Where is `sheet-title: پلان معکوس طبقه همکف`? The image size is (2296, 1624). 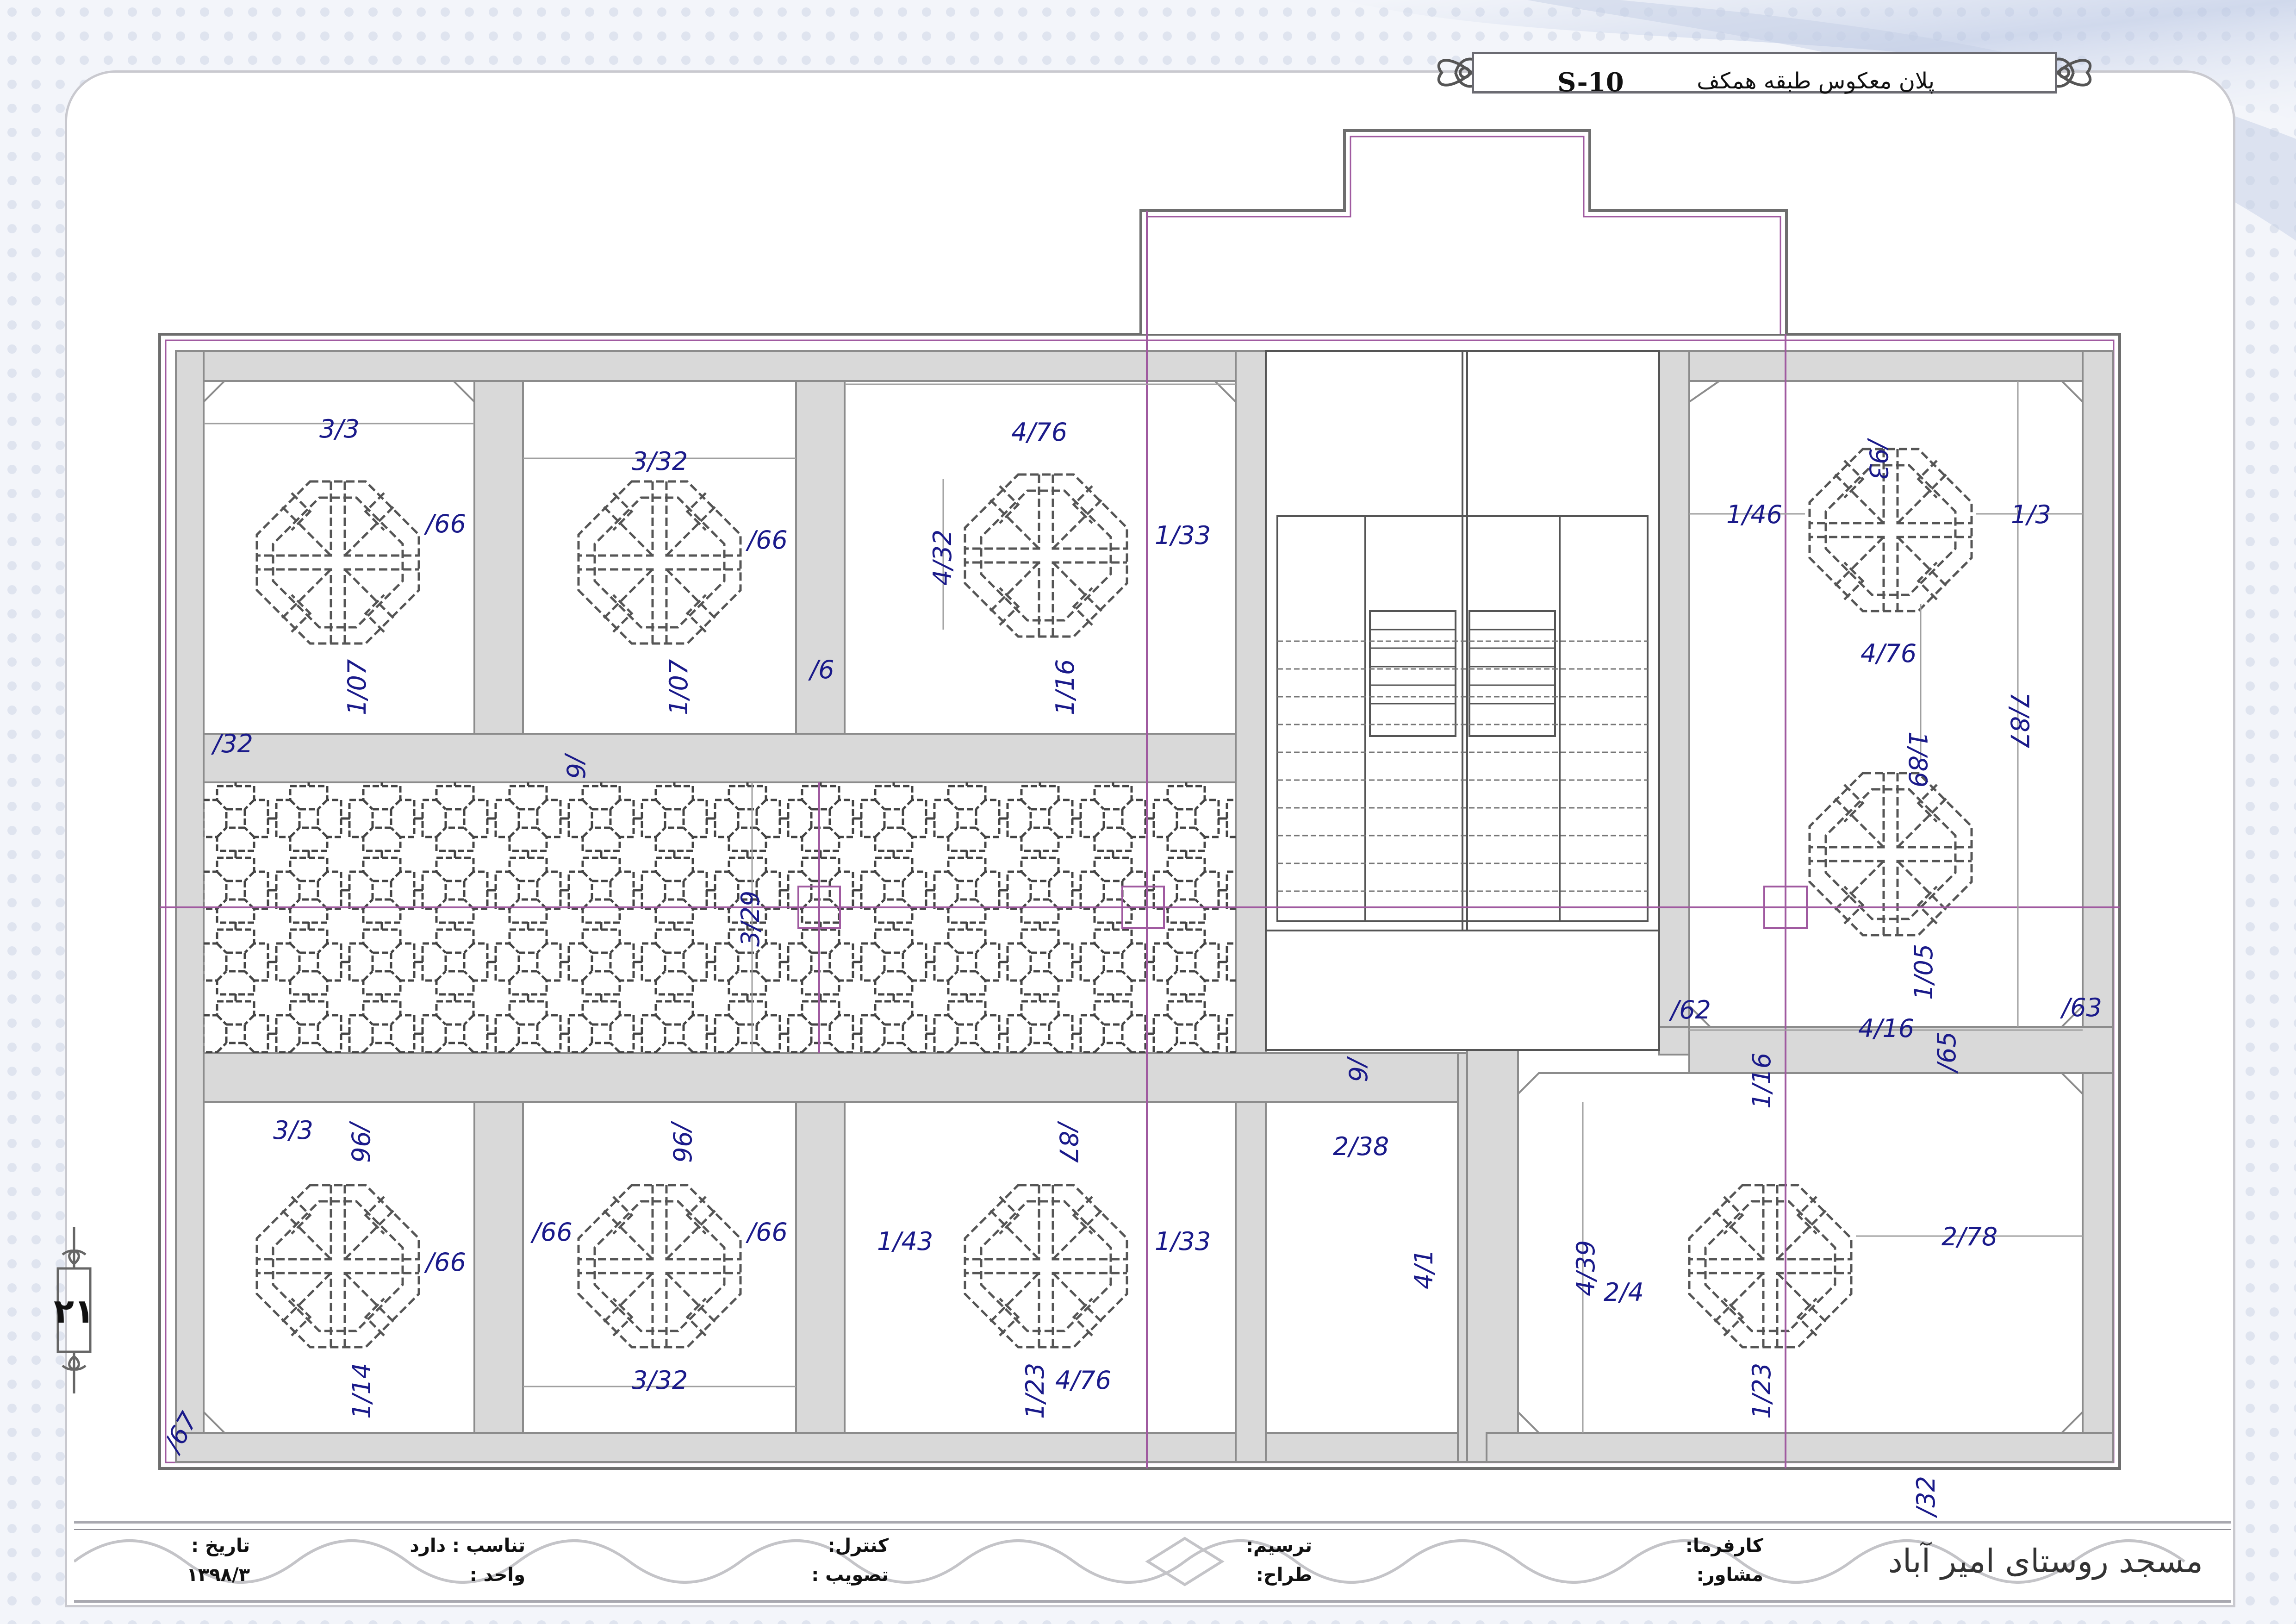 sheet-title: پلان معکوس طبقه همکف is located at coordinates (1816, 81).